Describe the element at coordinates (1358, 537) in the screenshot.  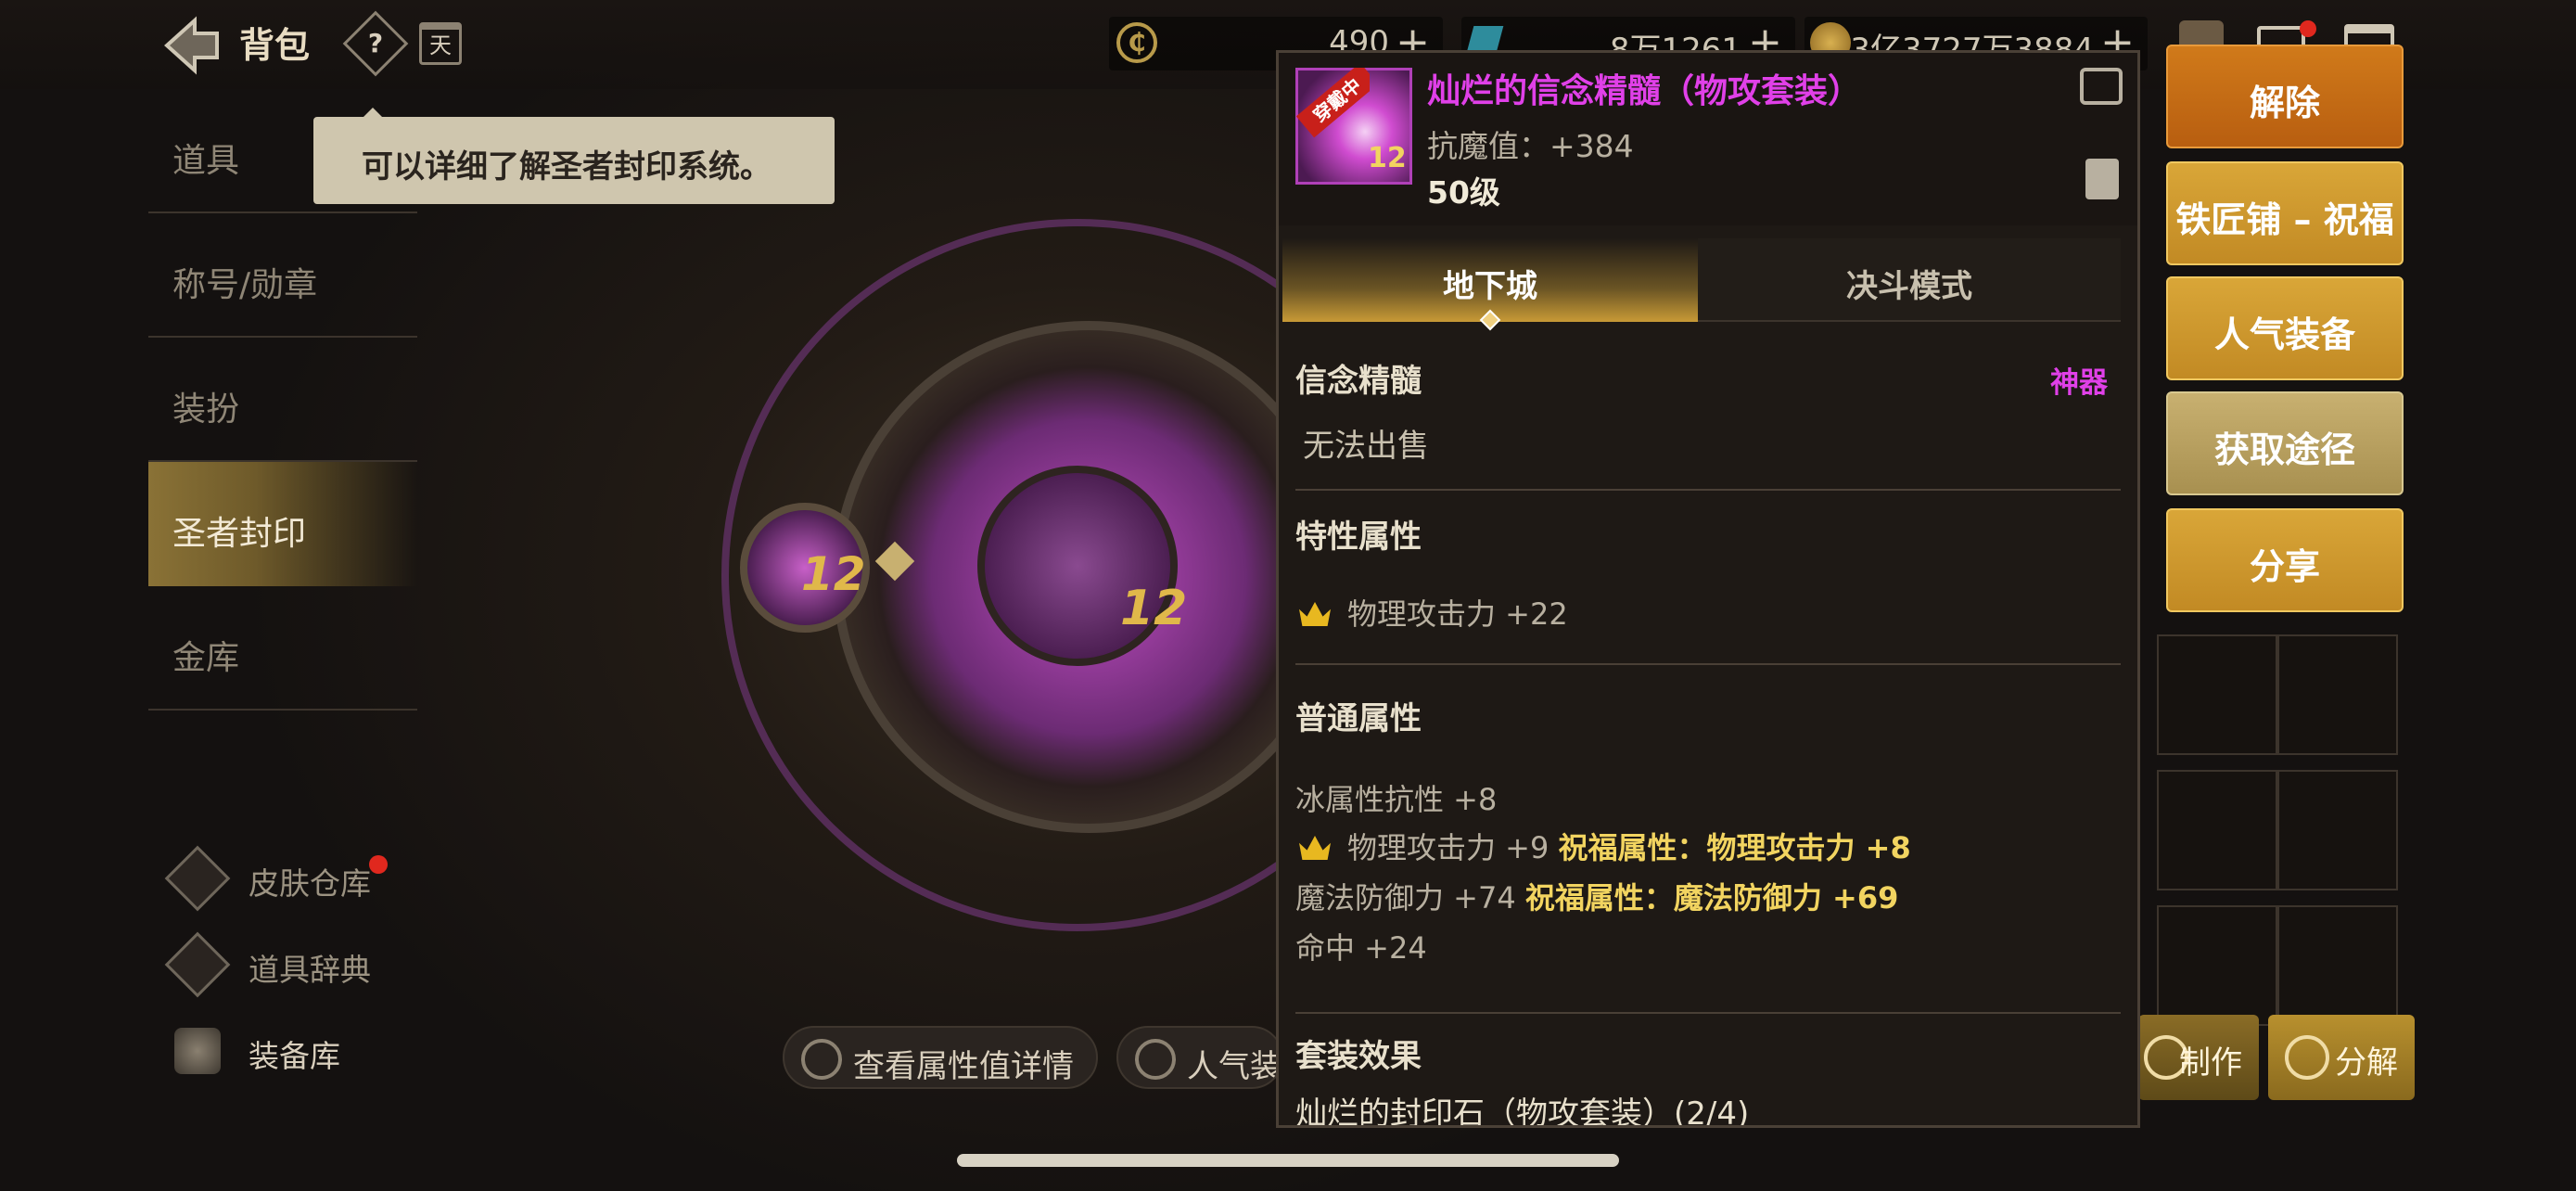
I see `special-attributes-title: 特性属性` at that location.